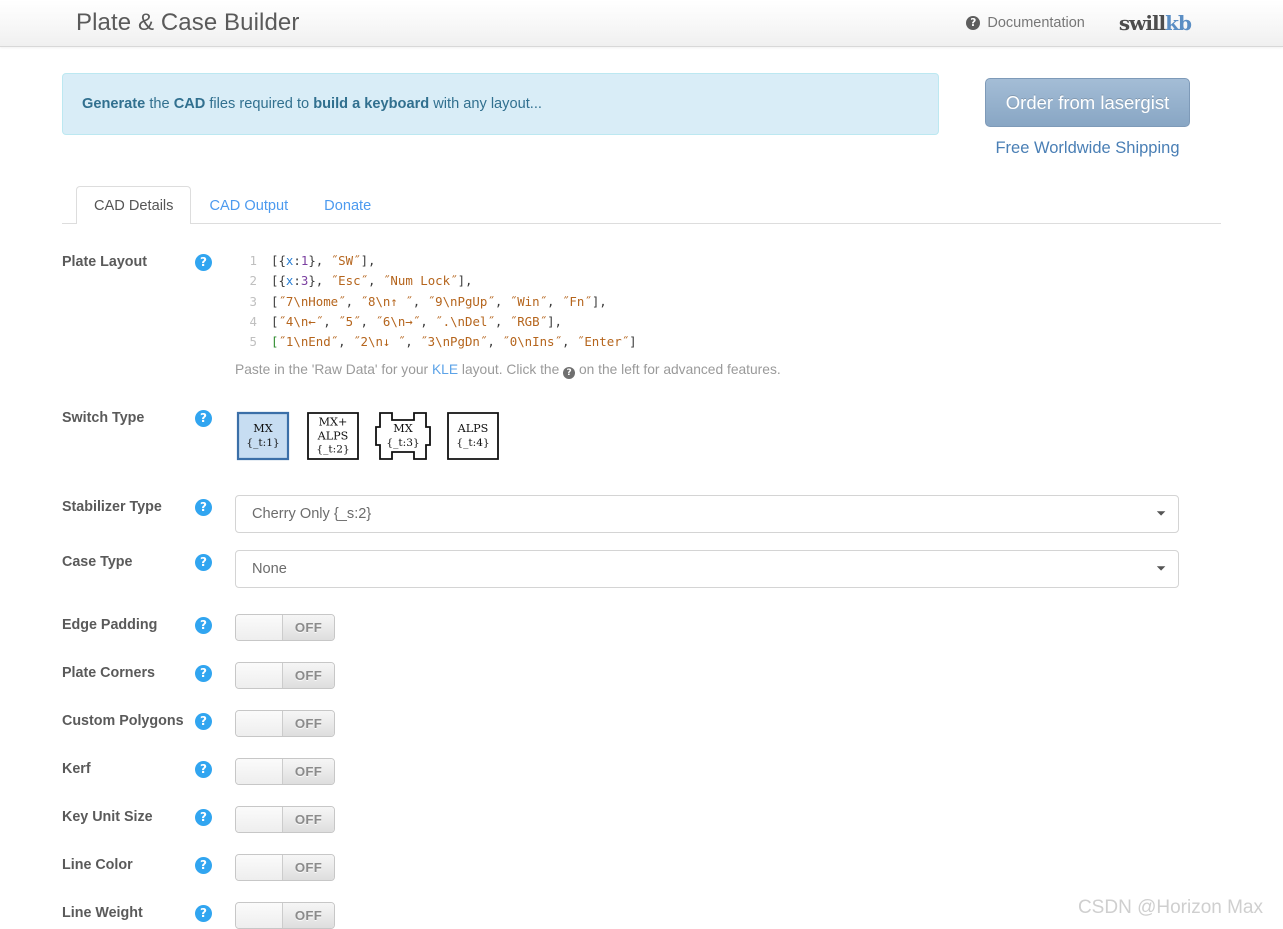  What do you see at coordinates (97, 562) in the screenshot?
I see `label-case-type: Case Type` at bounding box center [97, 562].